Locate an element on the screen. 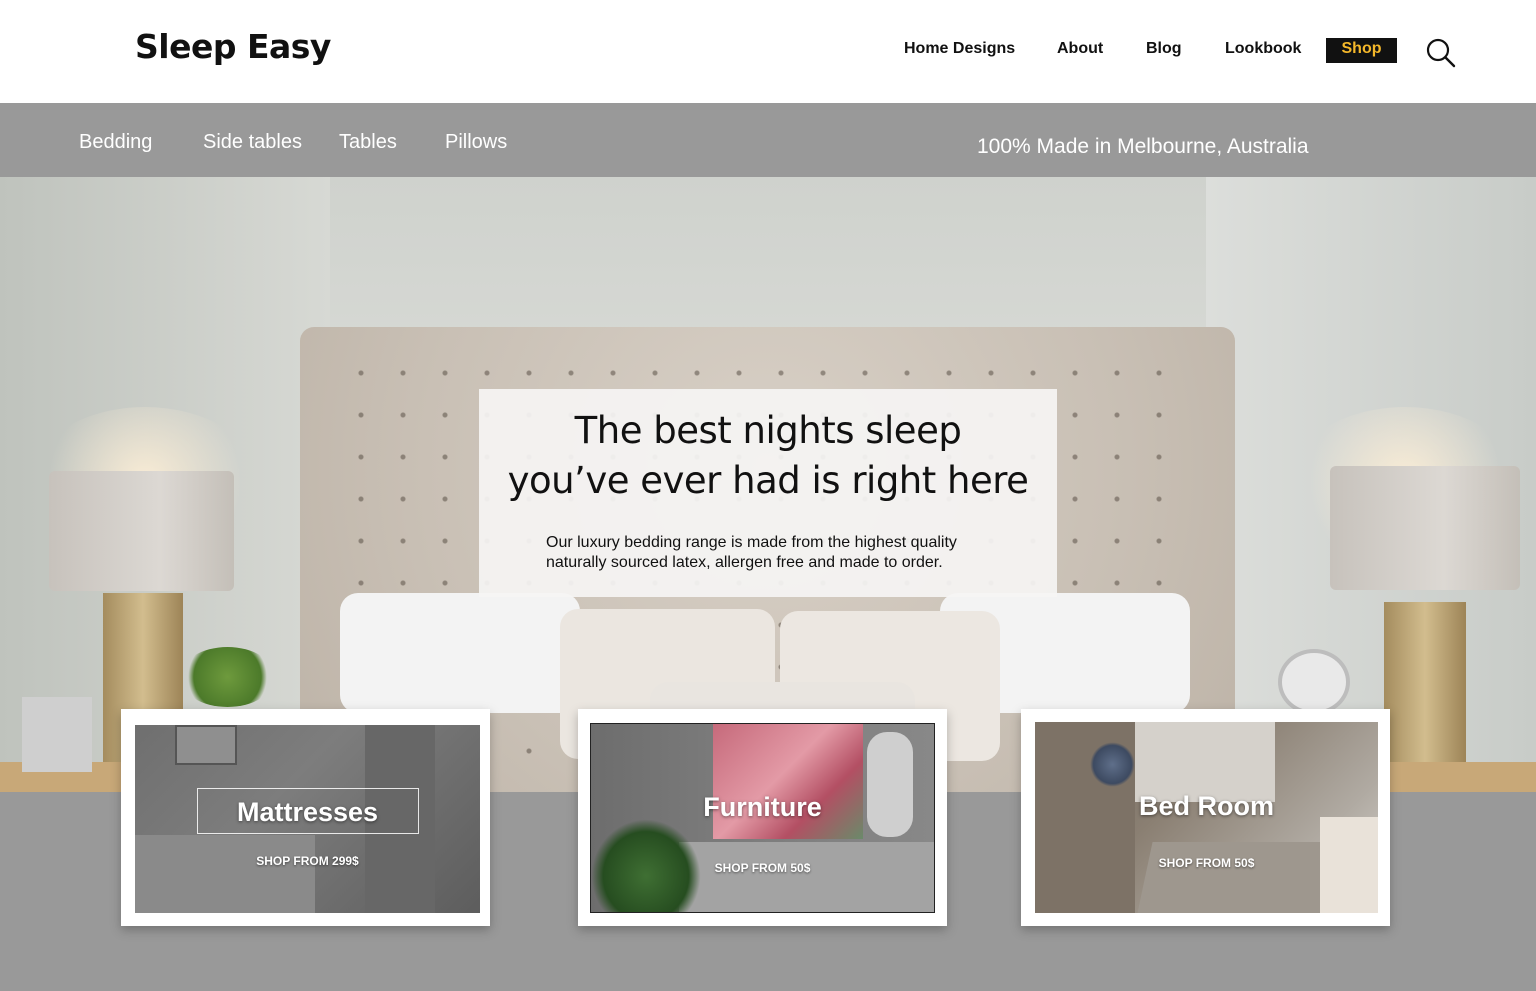 This screenshot has height=991, width=1536. category-card-mattresses: Mattresses SHOP FROM 299$ is located at coordinates (305, 817).